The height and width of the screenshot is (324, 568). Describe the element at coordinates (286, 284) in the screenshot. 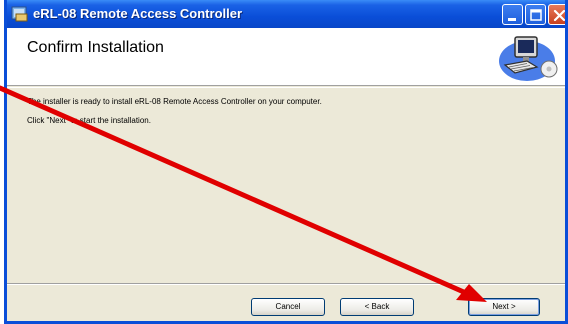

I see `footer-divider-highlight` at that location.